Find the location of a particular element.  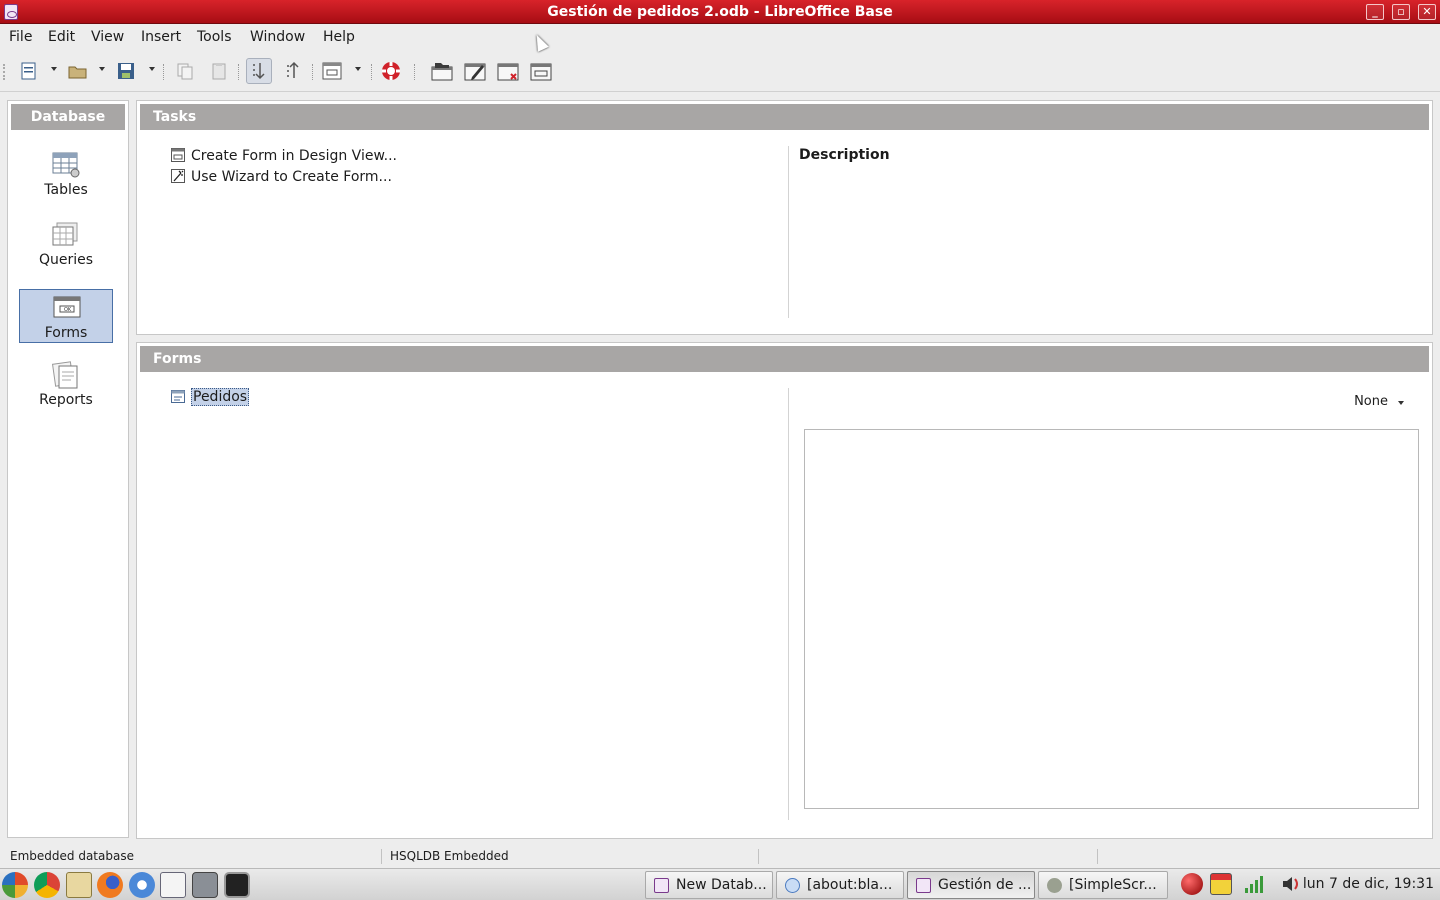

rename-icon is located at coordinates (541, 71).